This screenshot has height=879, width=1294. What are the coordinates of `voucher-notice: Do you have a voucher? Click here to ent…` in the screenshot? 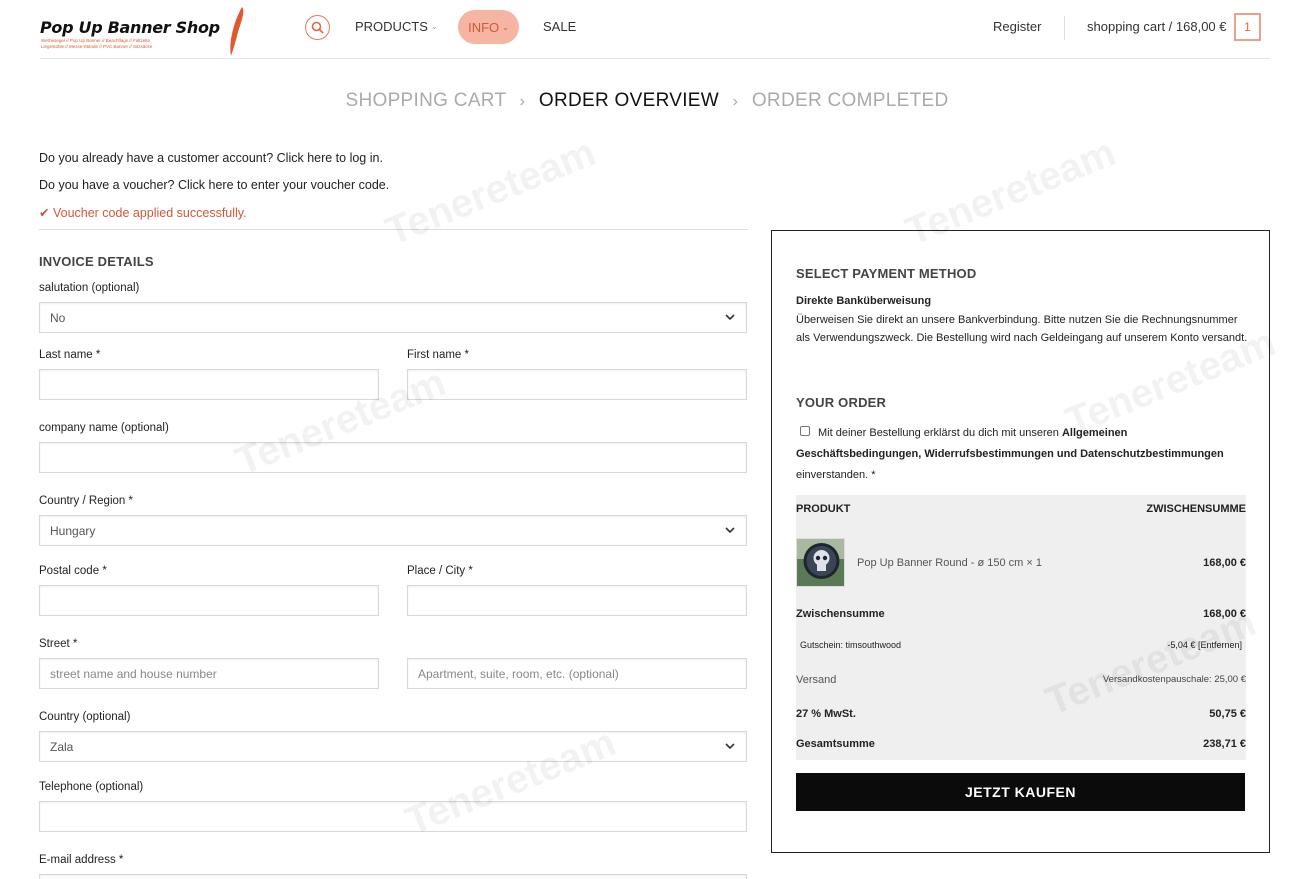 It's located at (214, 185).